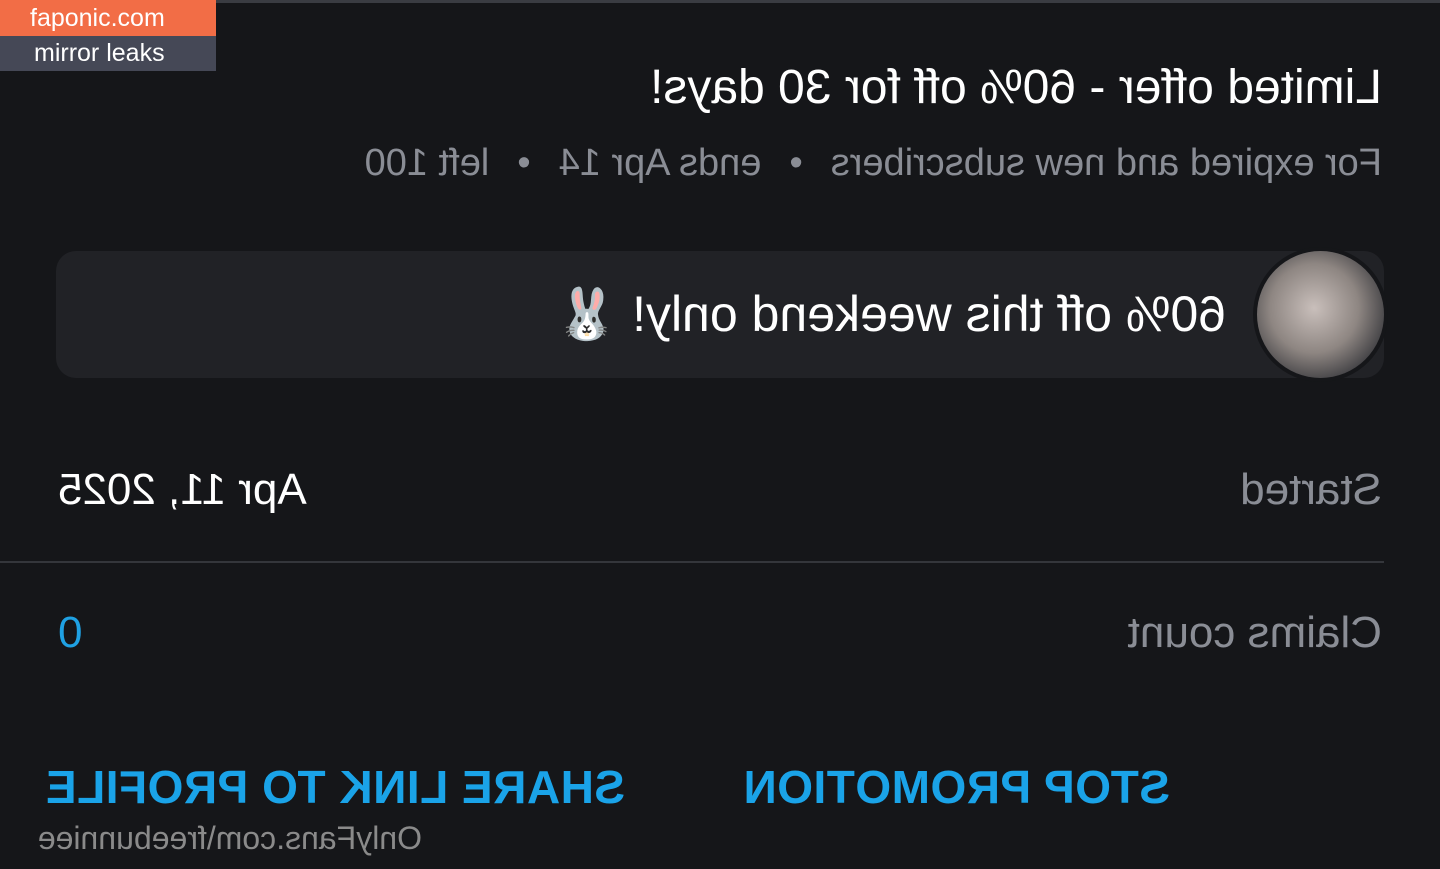 The height and width of the screenshot is (869, 1440). What do you see at coordinates (1311, 489) in the screenshot?
I see `started-label: Started` at bounding box center [1311, 489].